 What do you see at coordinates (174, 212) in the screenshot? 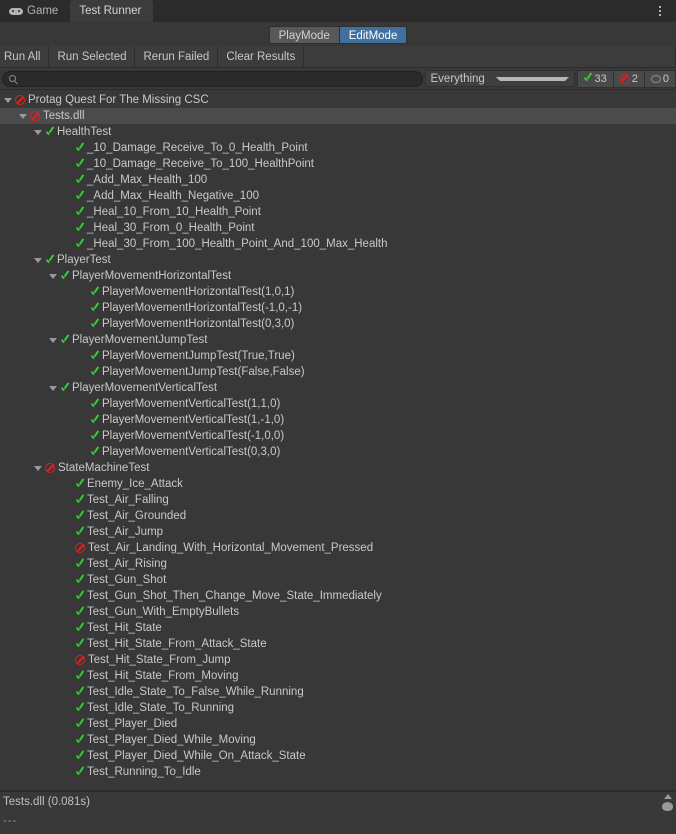
I see `tree-row-label: _Heal_10_From_10_Health_Point` at bounding box center [174, 212].